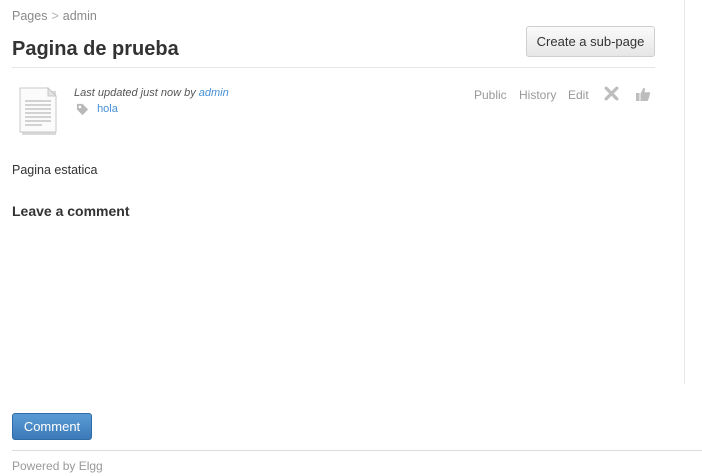 Image resolution: width=702 pixels, height=476 pixels. I want to click on byline: Last updated just now by admin, so click(151, 93).